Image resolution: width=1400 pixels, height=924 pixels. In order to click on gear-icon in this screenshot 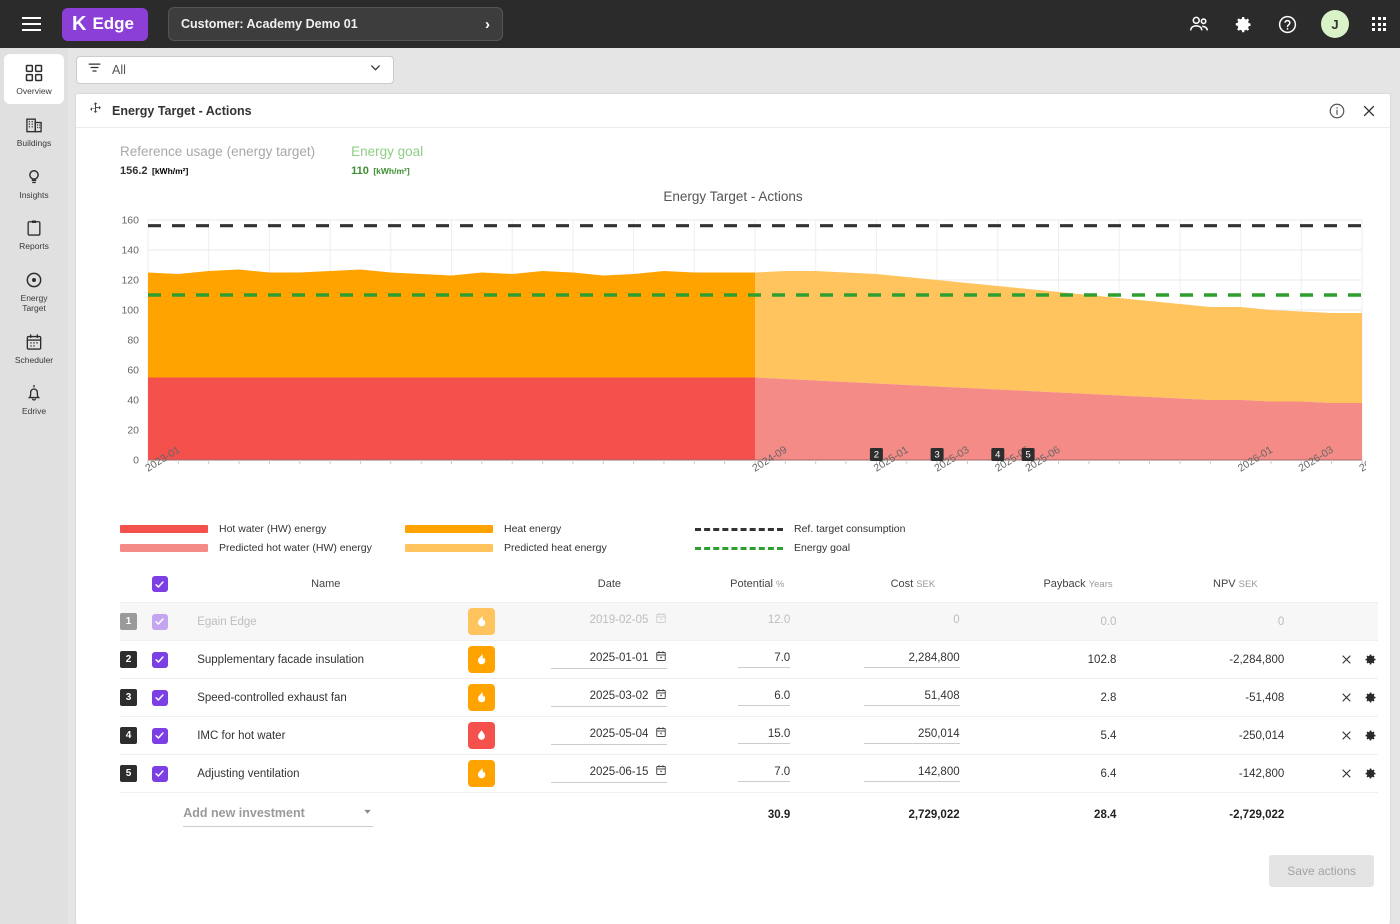, I will do `click(1243, 24)`.